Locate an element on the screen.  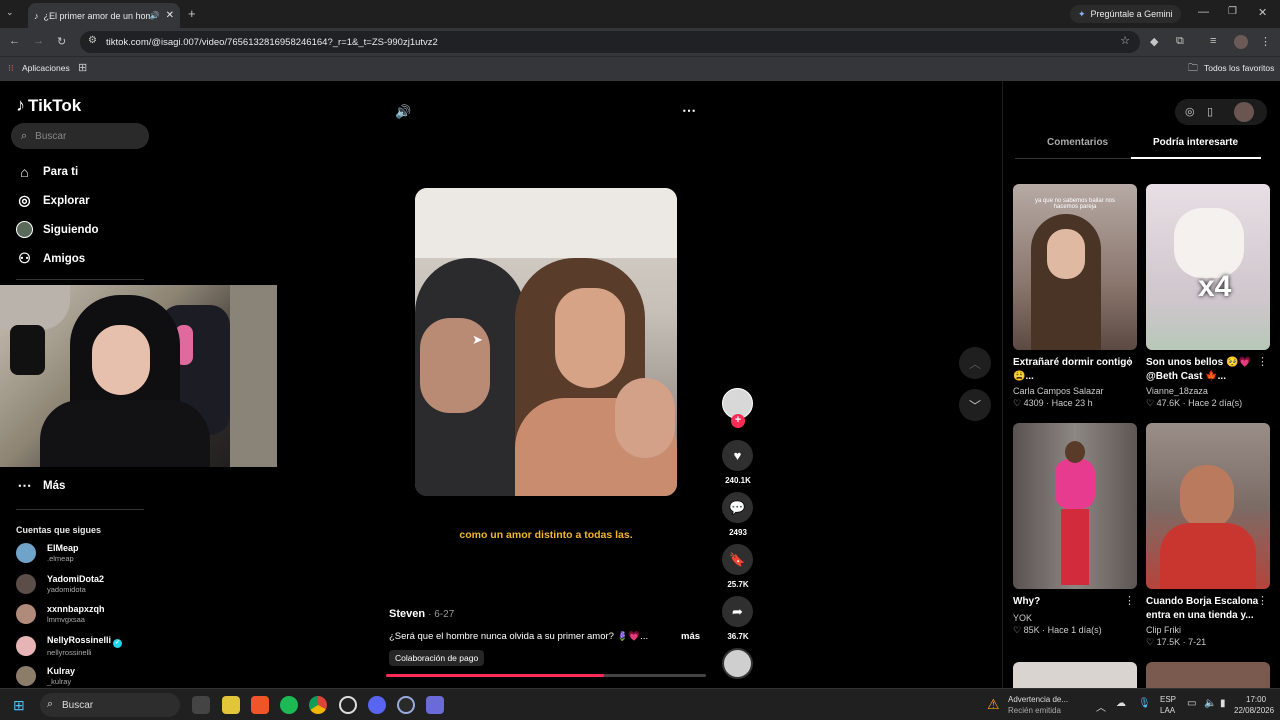
save-button: 🔖 is located at coordinates (737, 559).